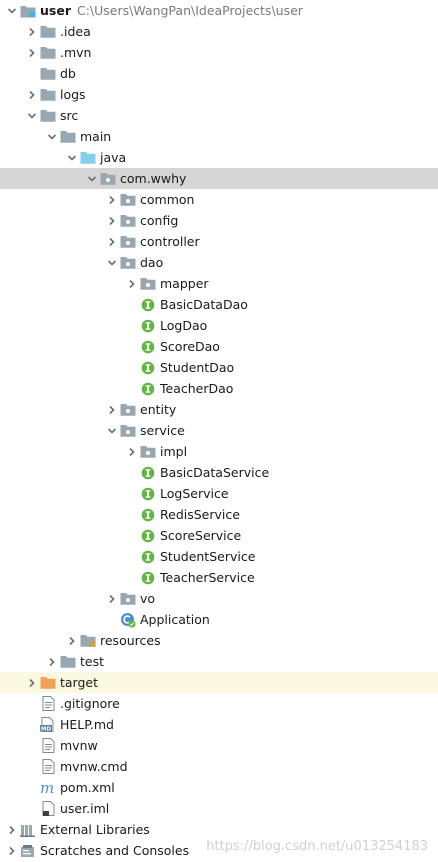 Image resolution: width=438 pixels, height=862 pixels. I want to click on tree-item-label: pom.xml, so click(87, 787).